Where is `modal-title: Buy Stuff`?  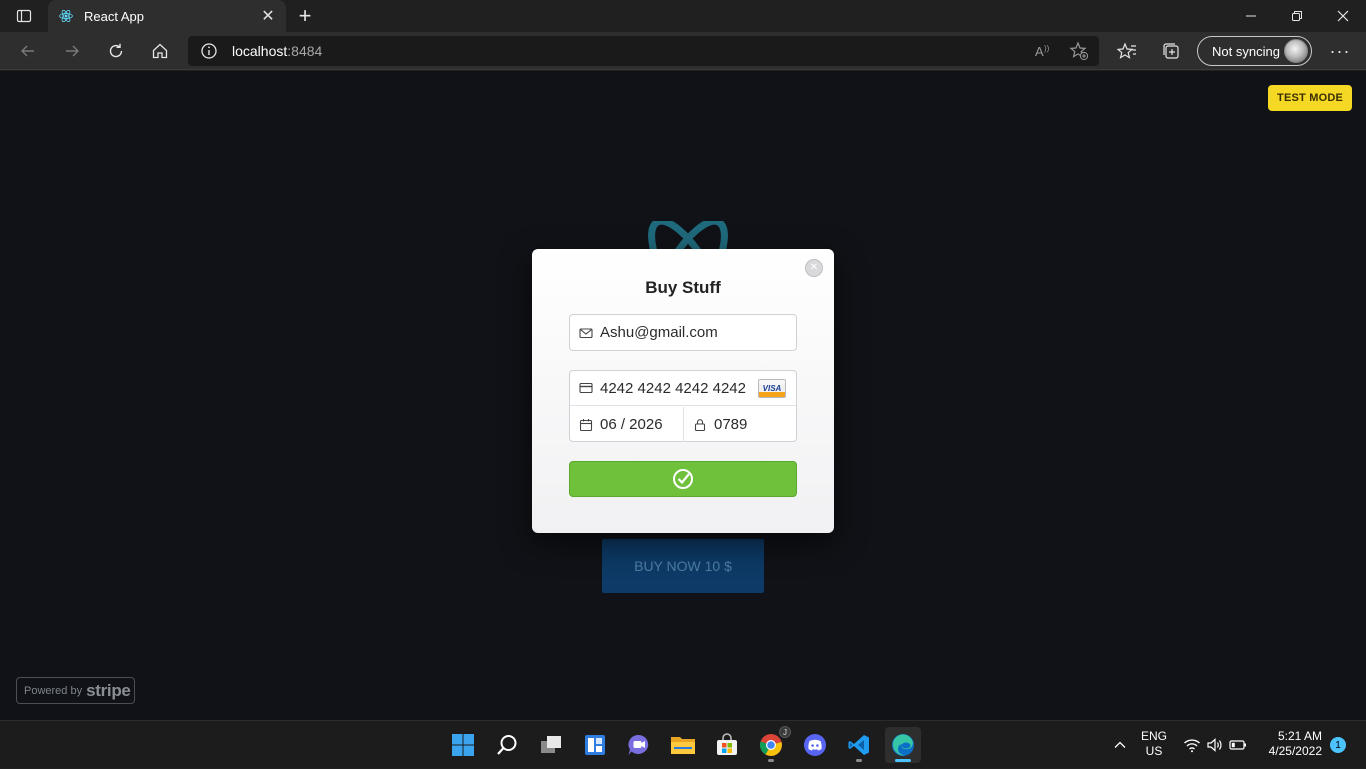 modal-title: Buy Stuff is located at coordinates (683, 287).